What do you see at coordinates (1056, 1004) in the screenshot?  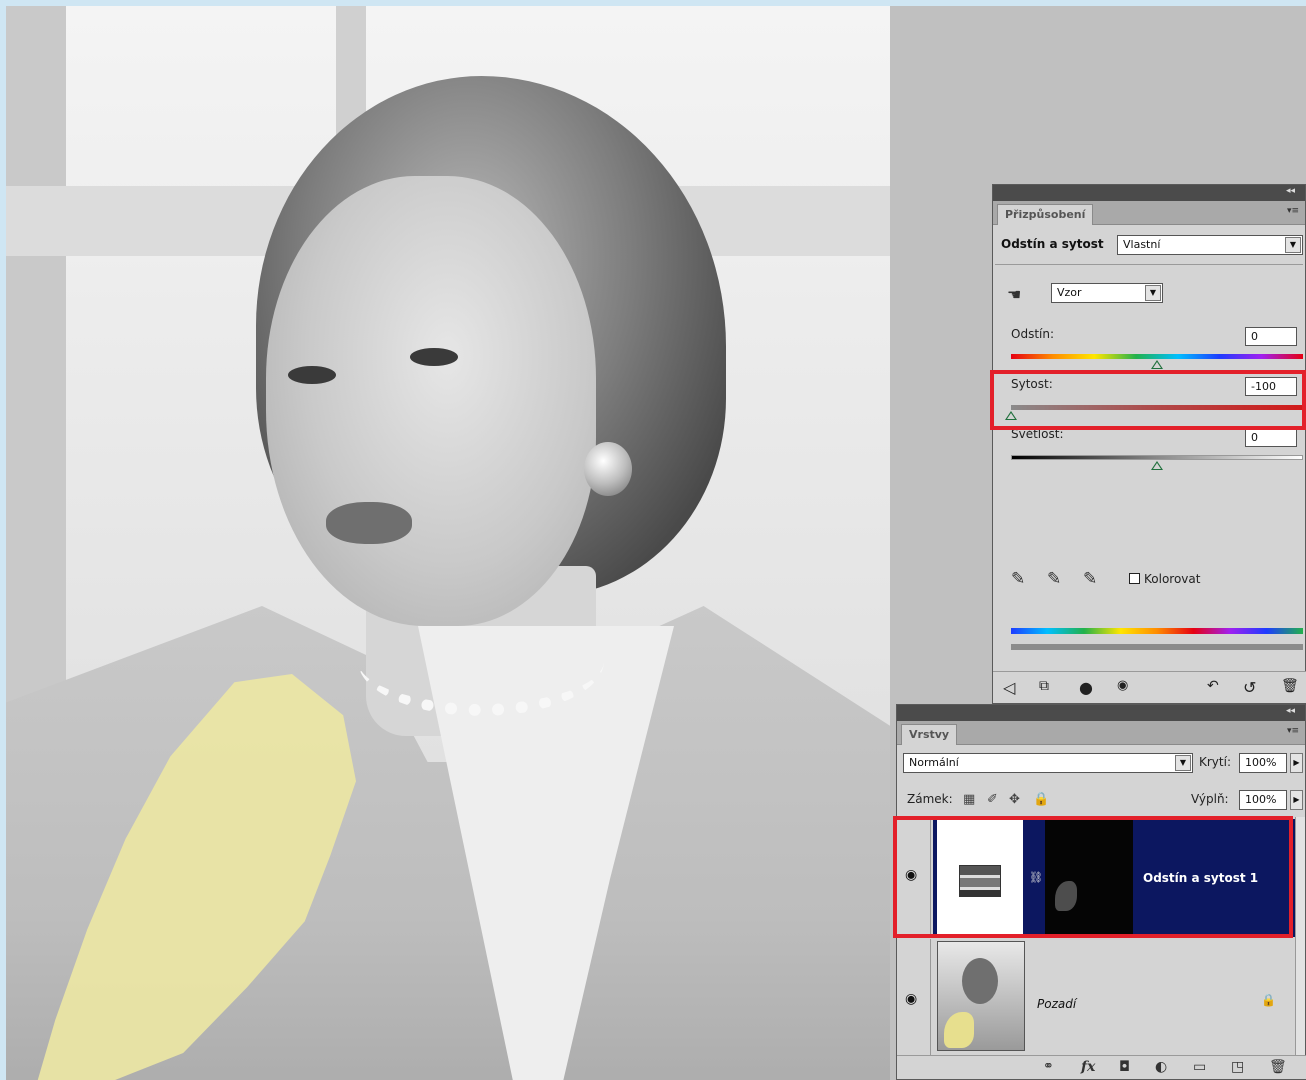 I see `layer-name: Pozadí` at bounding box center [1056, 1004].